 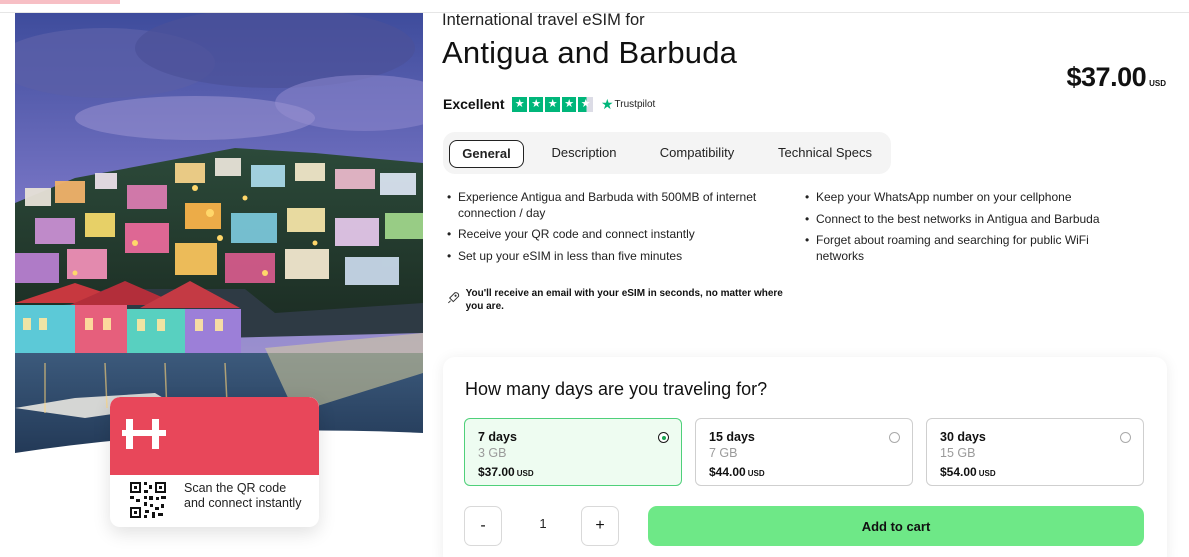 I want to click on plan-price-amount: $44.00, so click(x=727, y=472).